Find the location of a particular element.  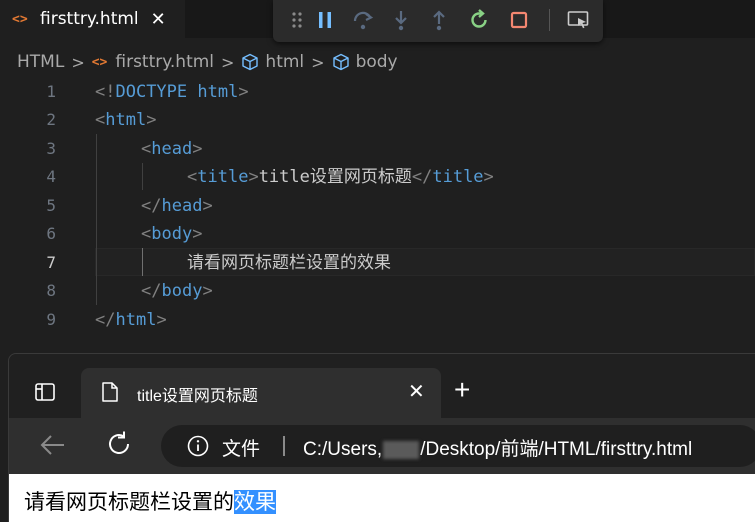

code-line: 6 <body> is located at coordinates (377, 234).